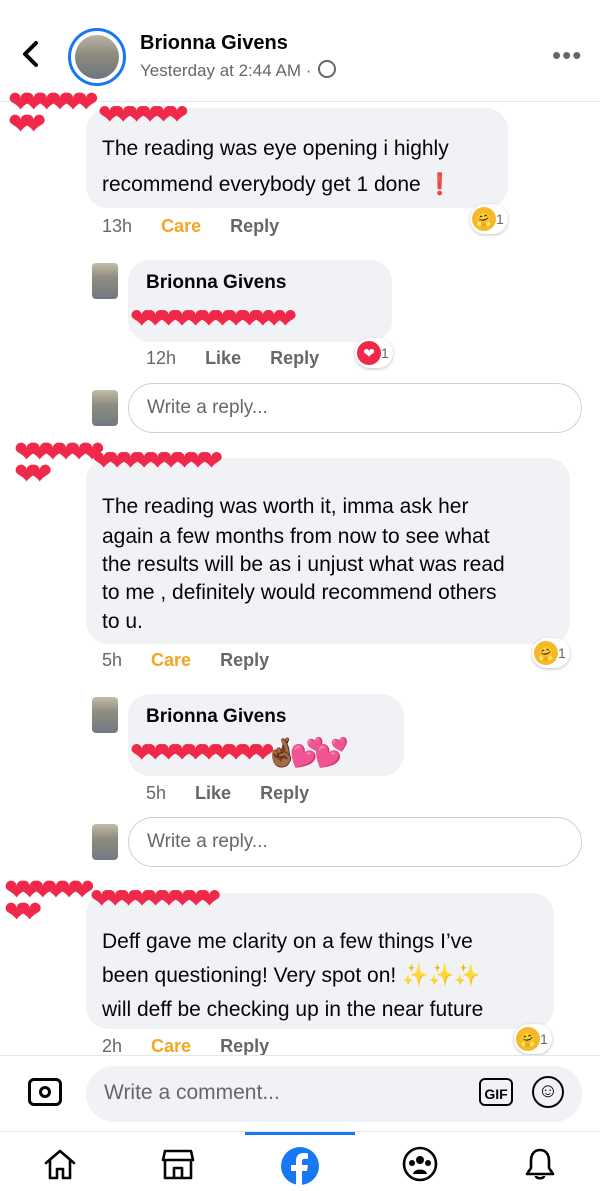 This screenshot has width=600, height=1191. What do you see at coordinates (117, 226) in the screenshot?
I see `comment-age: 13h` at bounding box center [117, 226].